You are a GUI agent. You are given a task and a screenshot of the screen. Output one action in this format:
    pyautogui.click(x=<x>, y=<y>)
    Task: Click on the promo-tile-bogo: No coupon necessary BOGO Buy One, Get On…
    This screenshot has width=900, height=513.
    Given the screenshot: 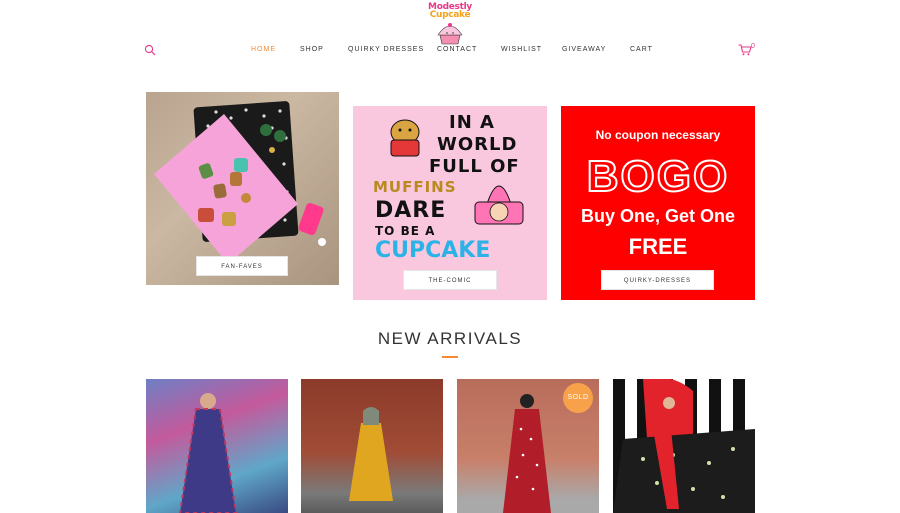 What is the action you would take?
    pyautogui.click(x=658, y=203)
    